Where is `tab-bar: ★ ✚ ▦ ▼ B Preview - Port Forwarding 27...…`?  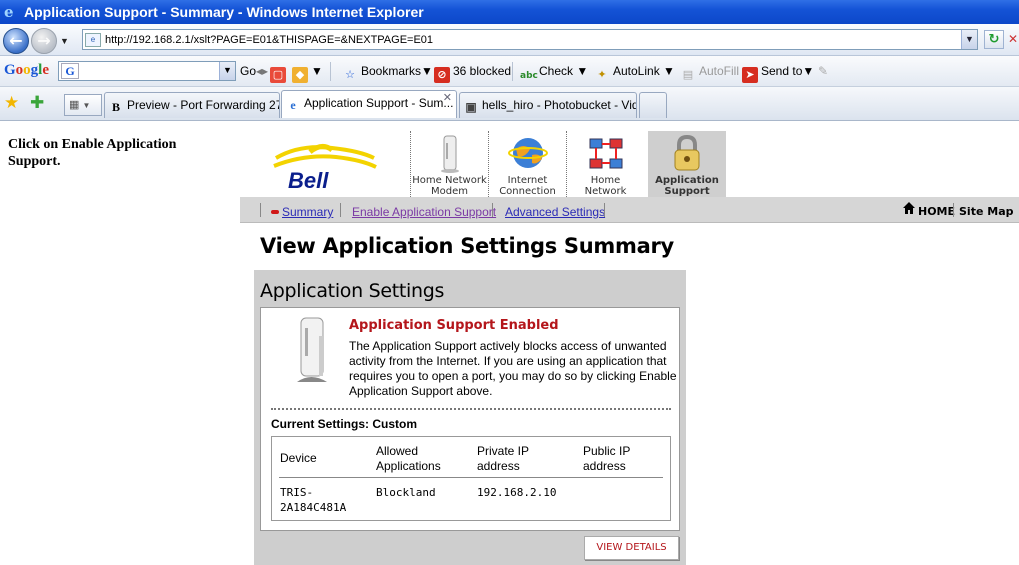
tab-bar: ★ ✚ ▦ ▼ B Preview - Port Forwarding 27...… is located at coordinates (509, 104).